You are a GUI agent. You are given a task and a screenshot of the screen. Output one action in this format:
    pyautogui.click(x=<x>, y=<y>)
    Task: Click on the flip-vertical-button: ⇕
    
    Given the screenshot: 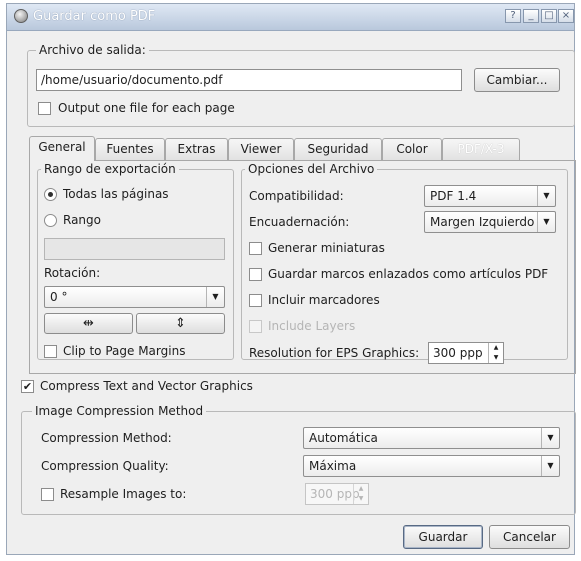 What is the action you would take?
    pyautogui.click(x=180, y=323)
    